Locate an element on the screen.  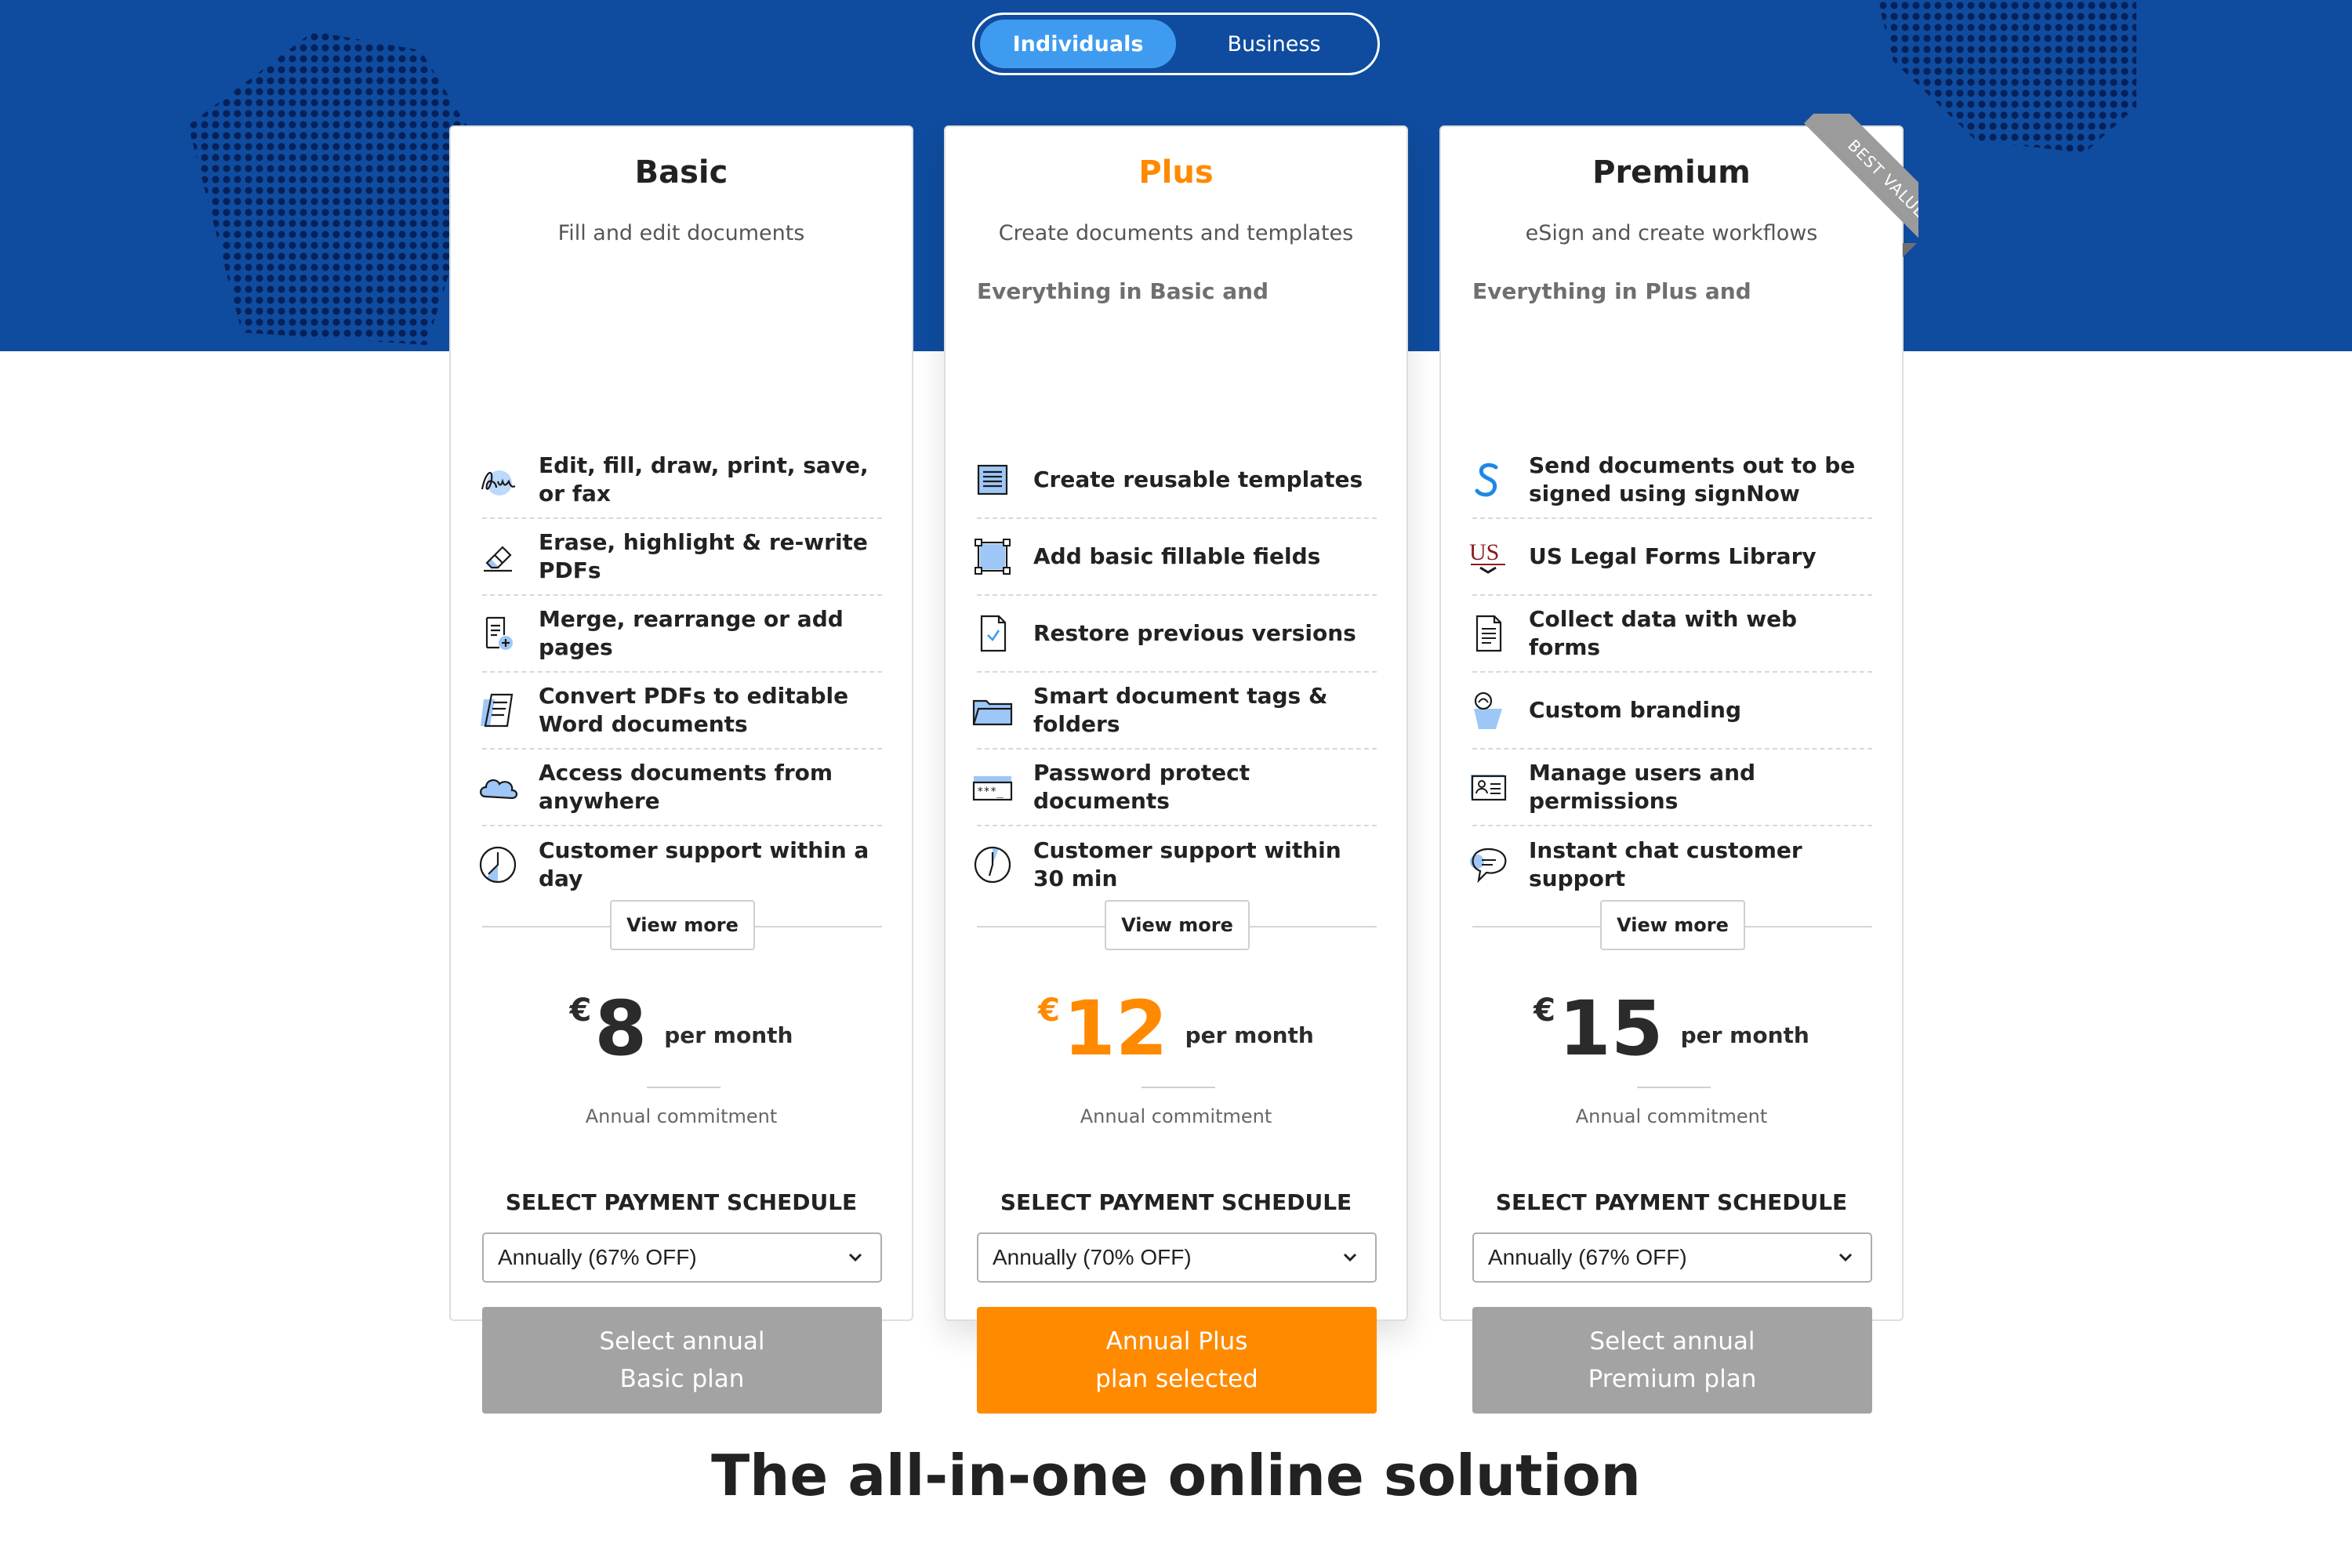
feature-item: Edit, fill, draw, print, save, or fax is located at coordinates (681, 480).